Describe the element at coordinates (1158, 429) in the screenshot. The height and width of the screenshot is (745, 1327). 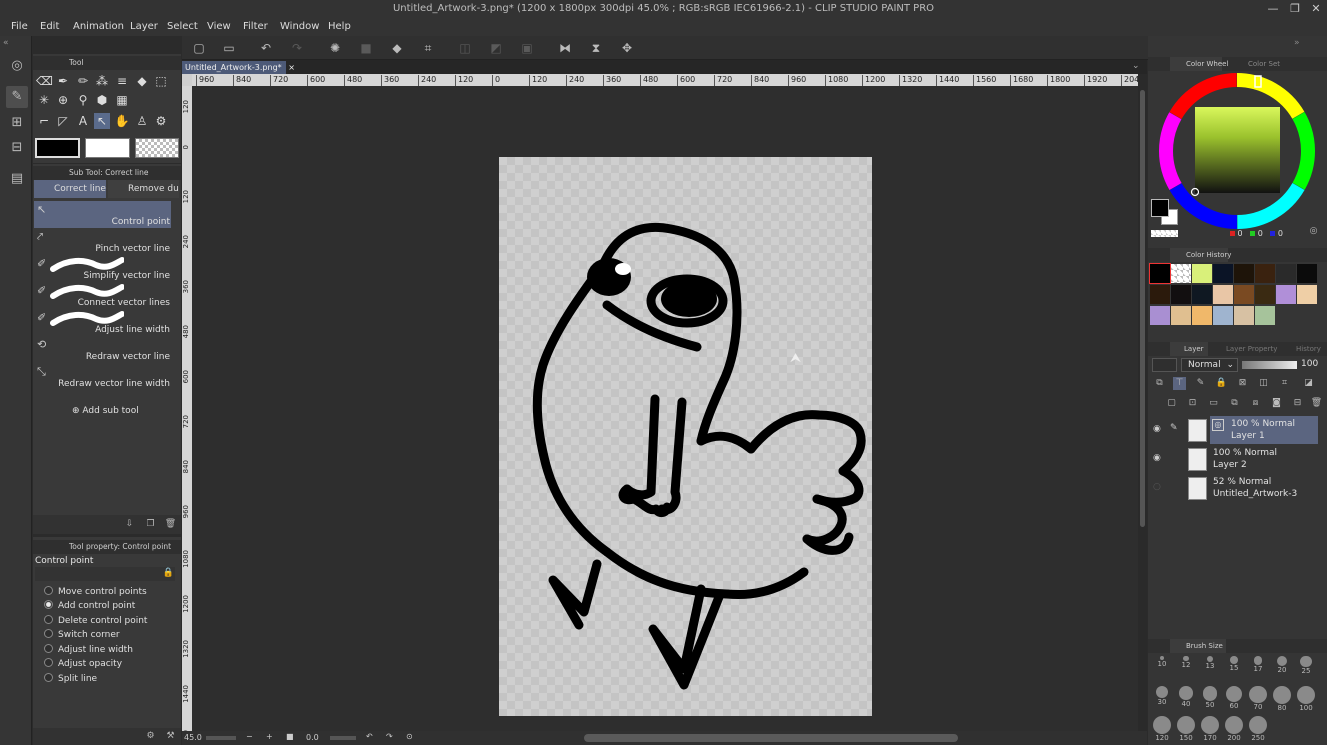
I see `eye-icon: ◉` at that location.